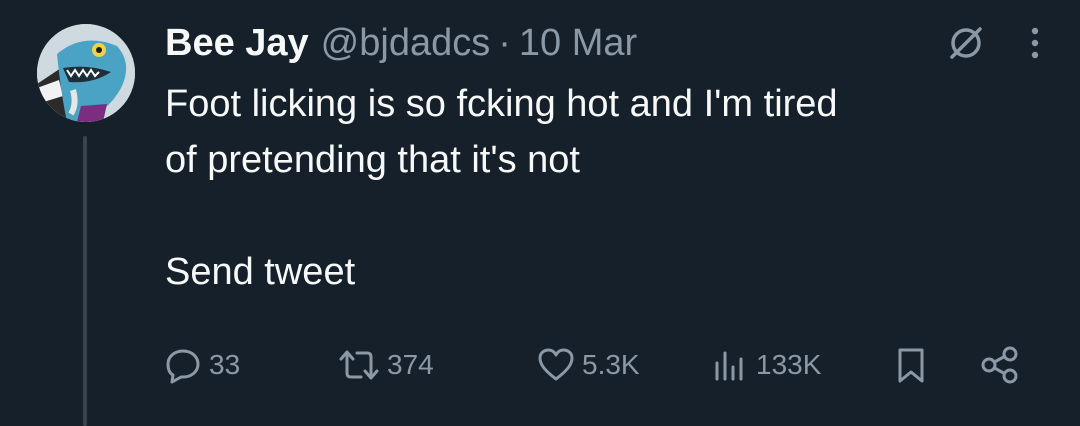 This screenshot has width=1080, height=426. I want to click on author-handle: @bjdadcs, so click(406, 43).